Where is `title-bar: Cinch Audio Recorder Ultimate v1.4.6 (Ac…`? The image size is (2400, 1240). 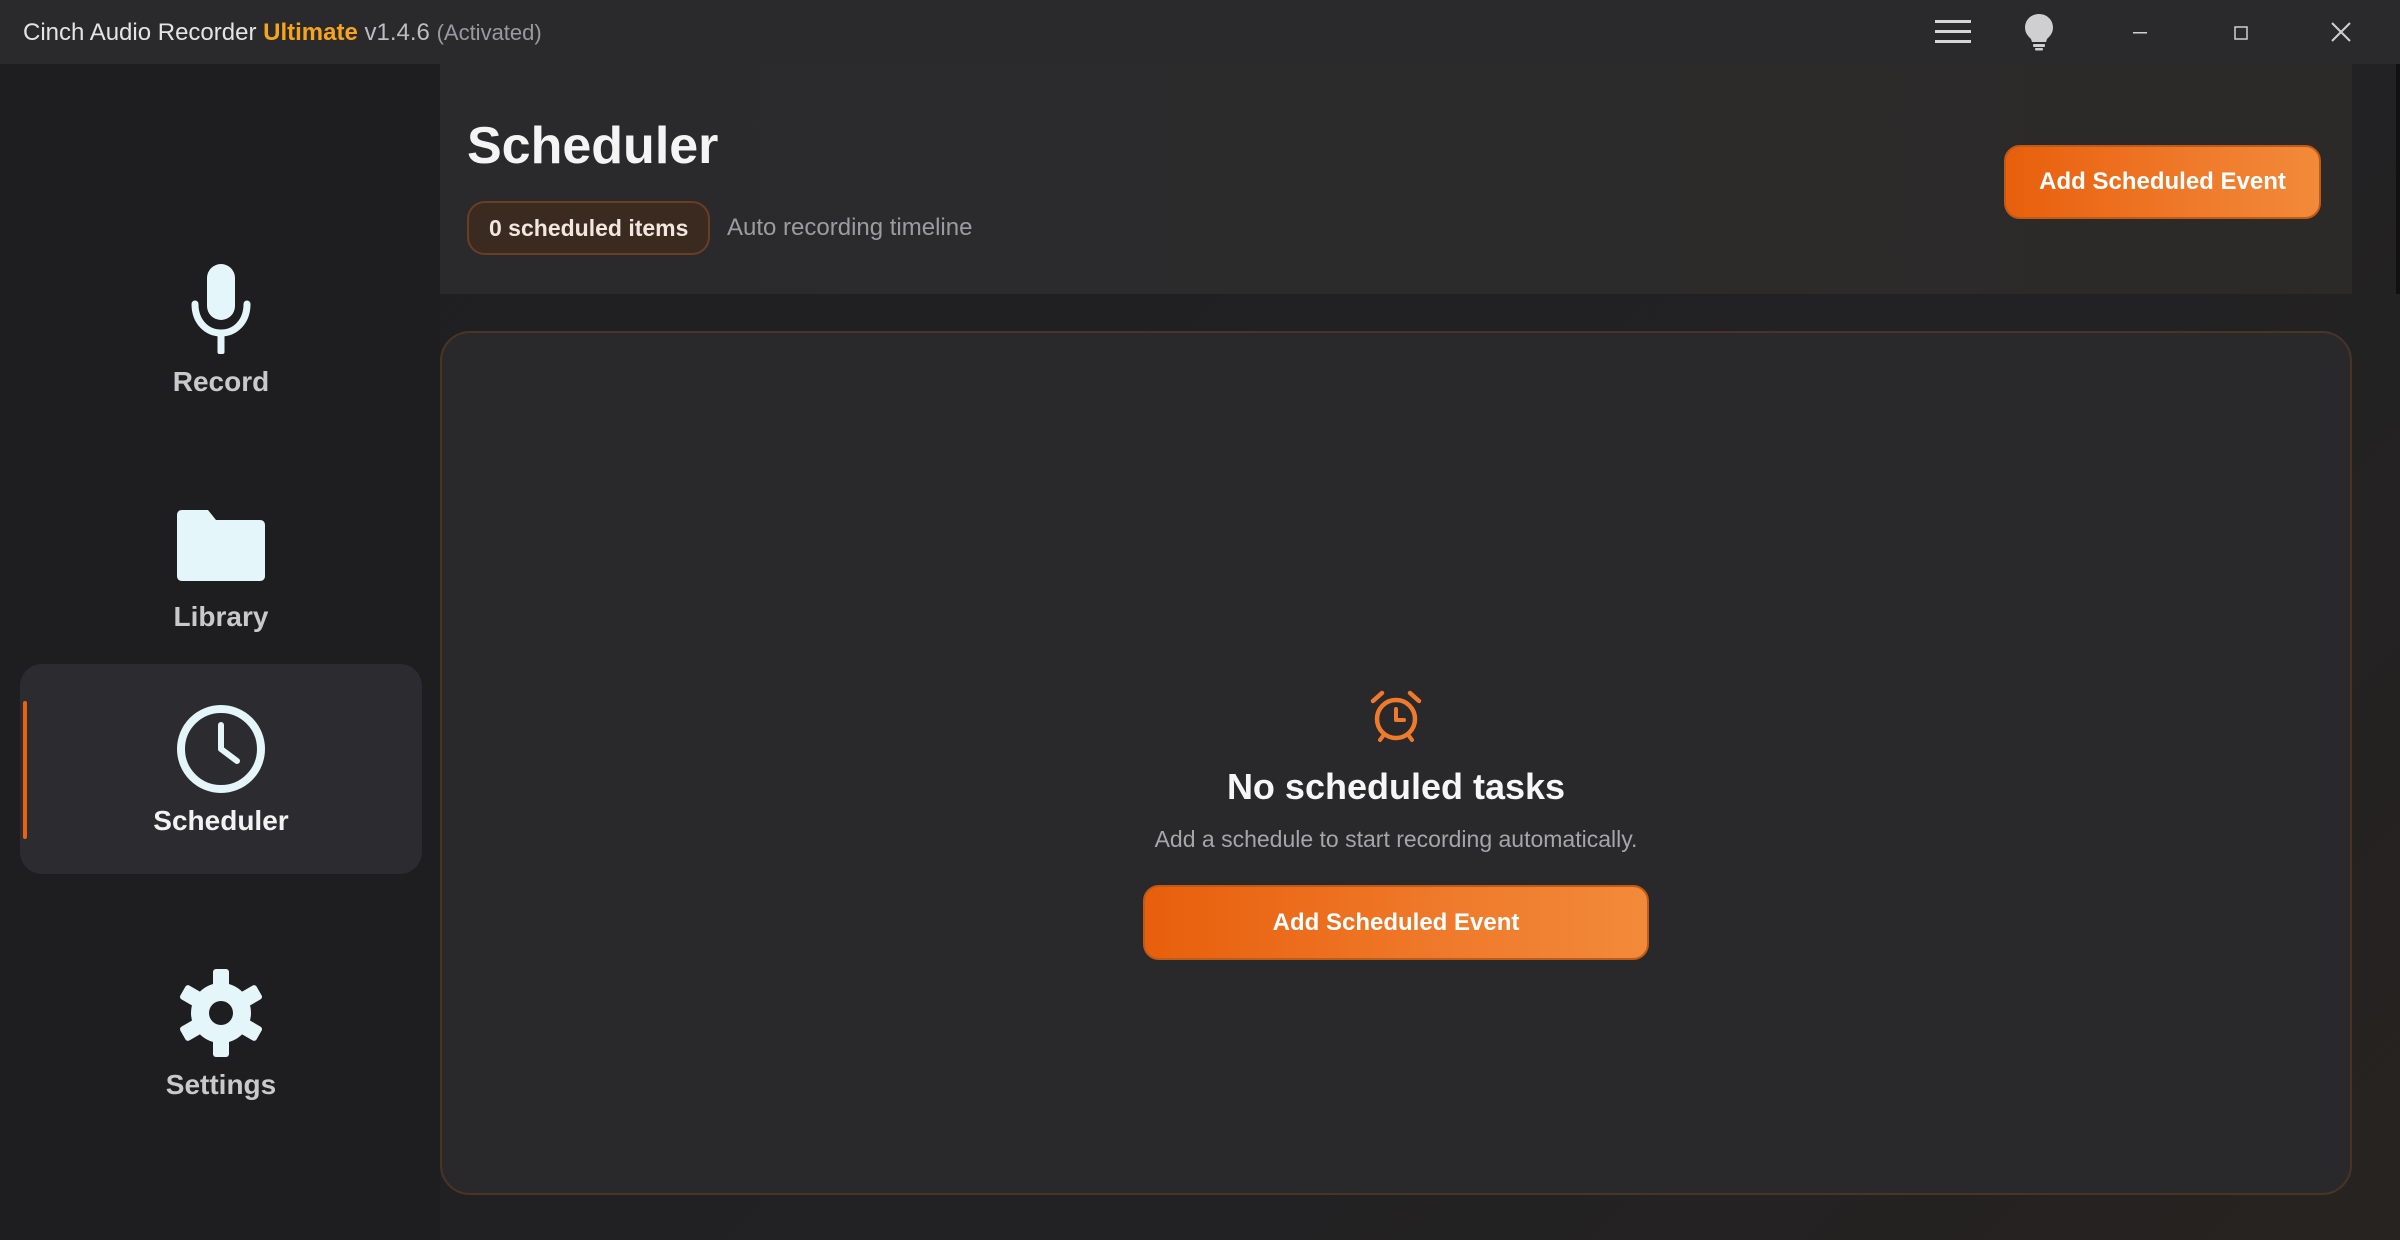 title-bar: Cinch Audio Recorder Ultimate v1.4.6 (Ac… is located at coordinates (1200, 32).